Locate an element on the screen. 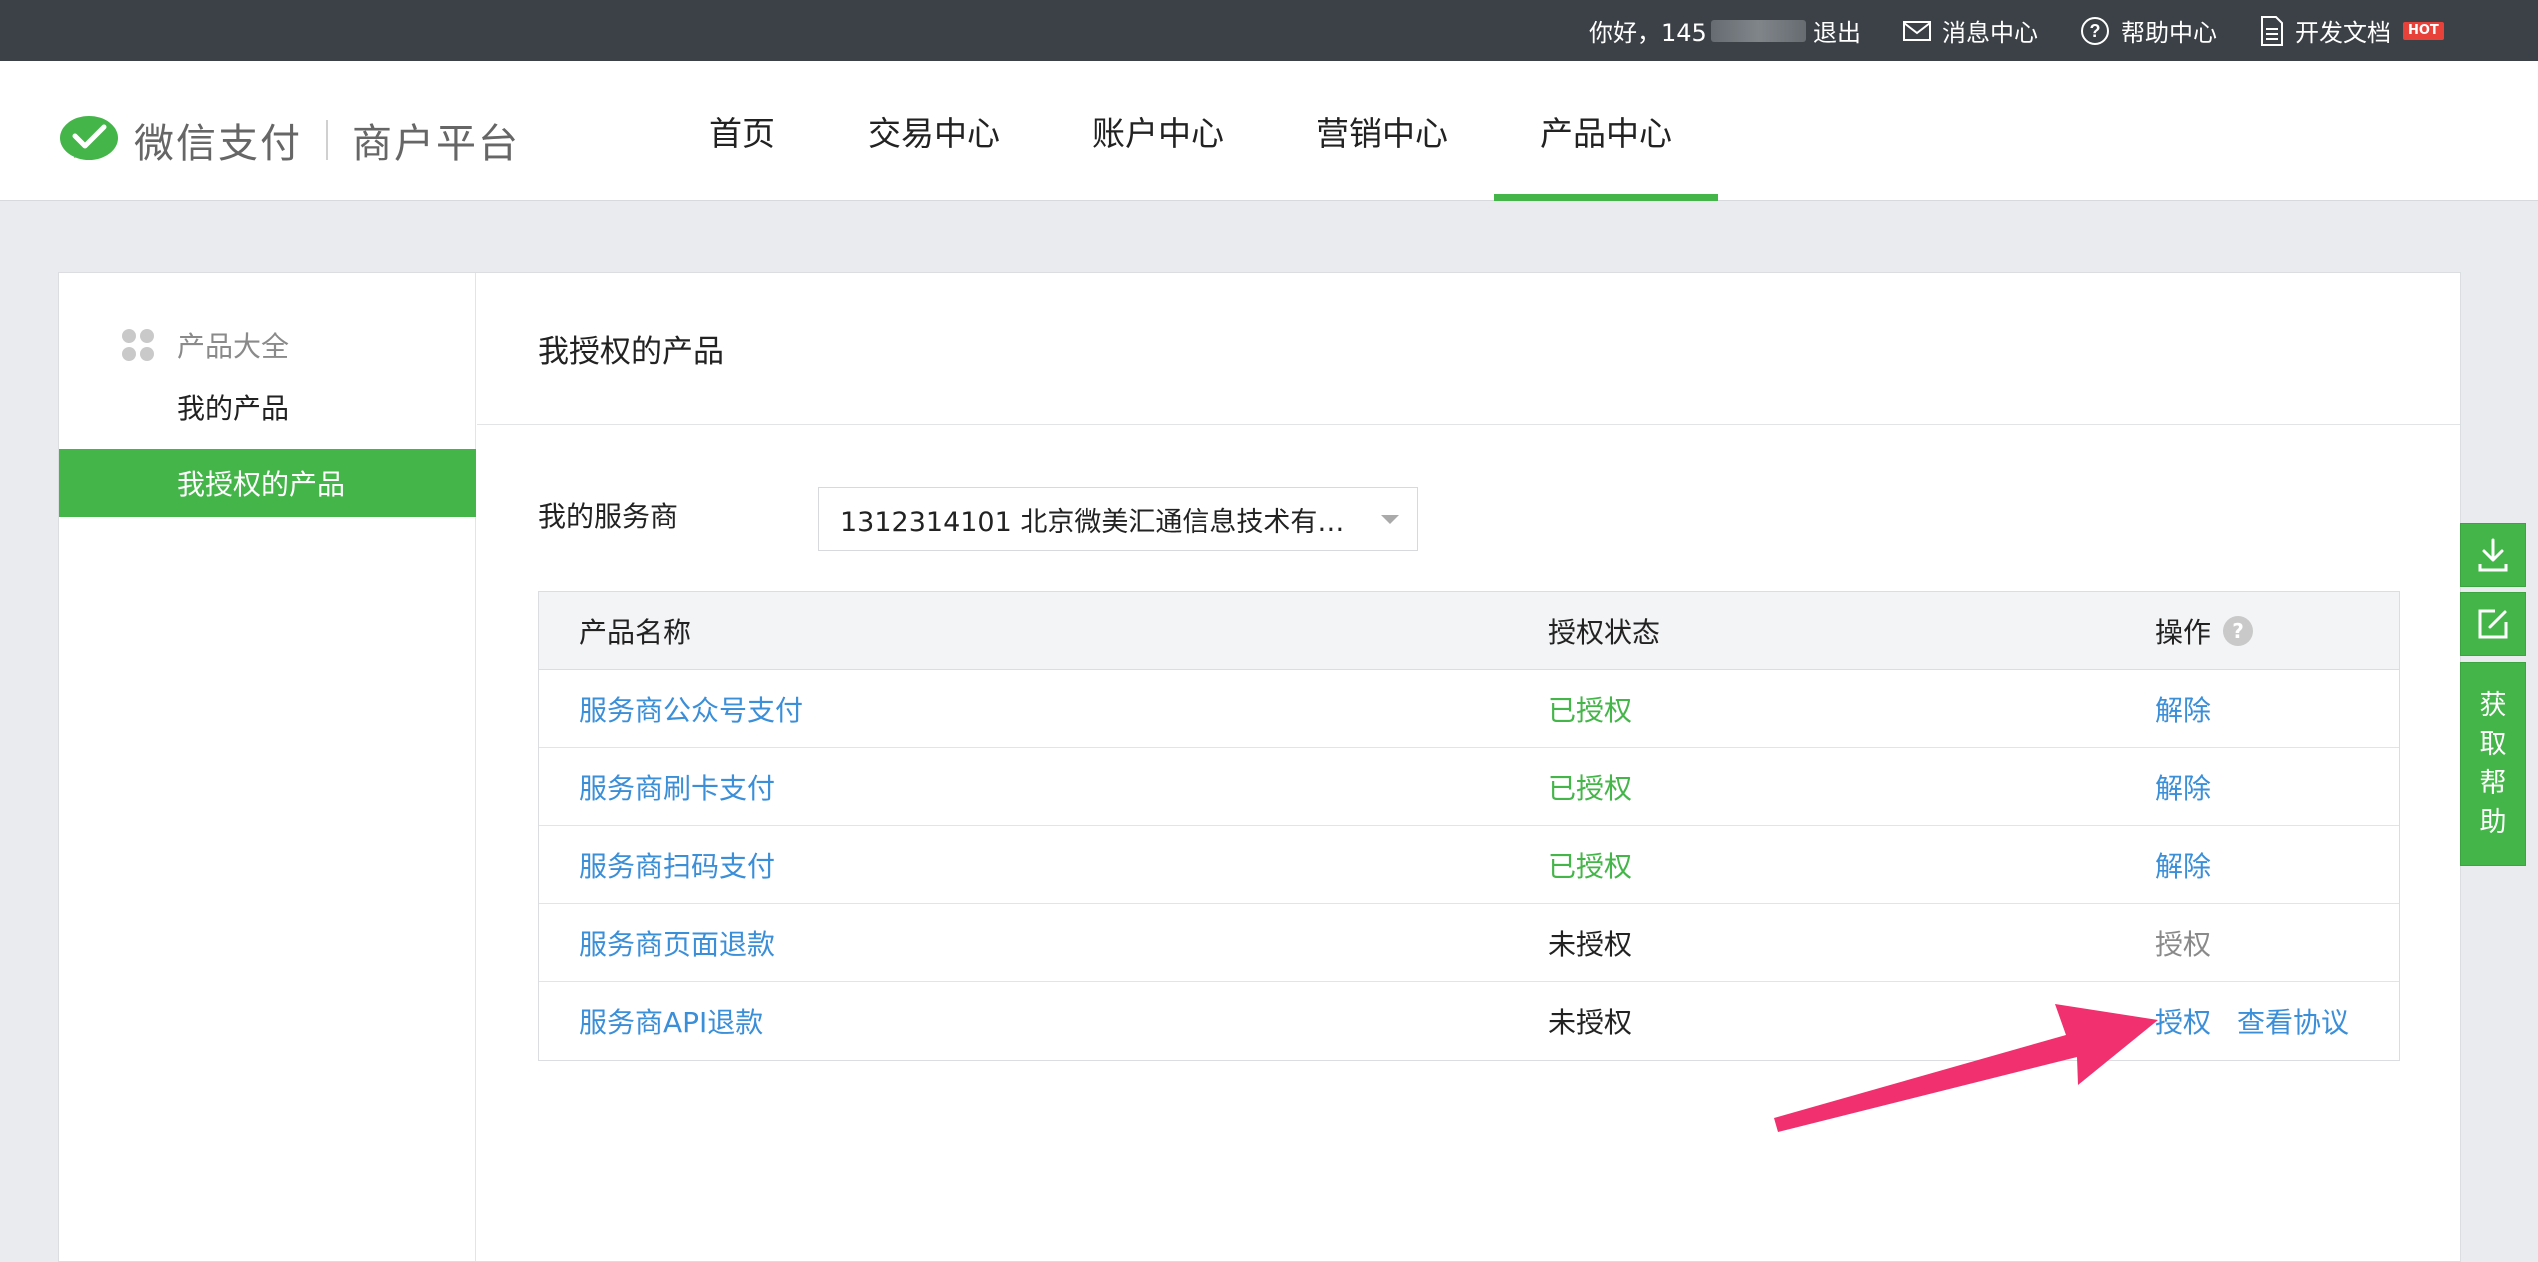 The width and height of the screenshot is (2538, 1262). nav-home: 首页 is located at coordinates (742, 131).